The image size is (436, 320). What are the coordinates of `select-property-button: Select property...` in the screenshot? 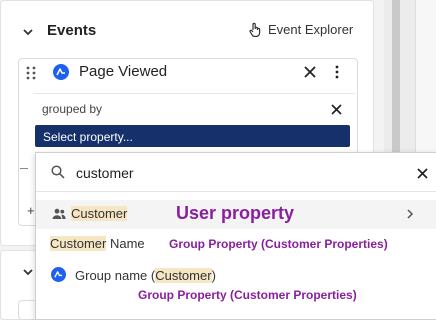 It's located at (192, 136).